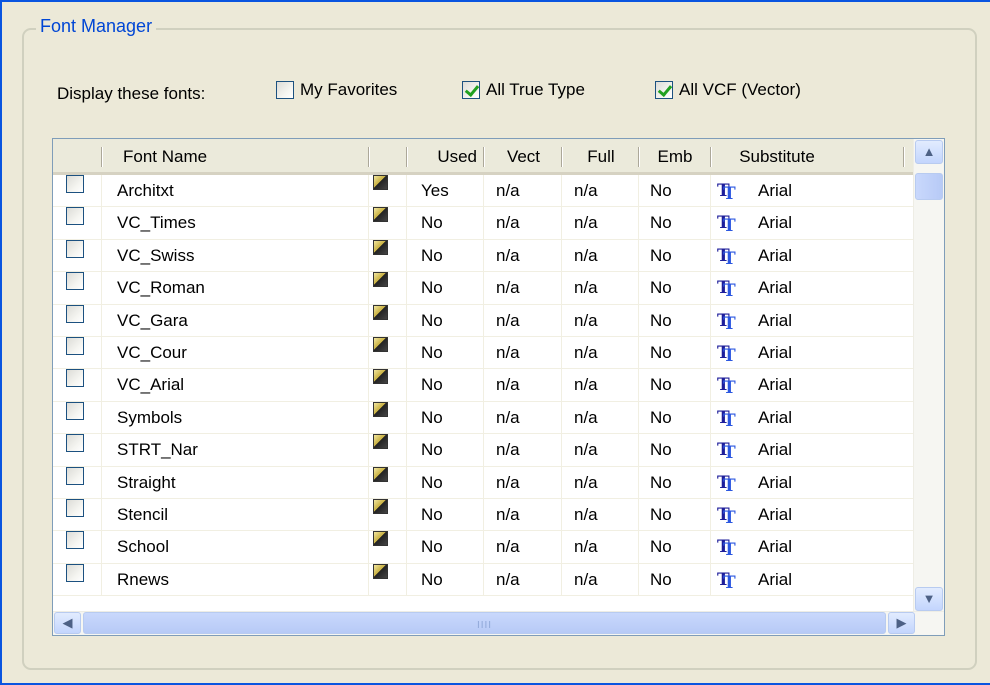  I want to click on all-true-type-checkbox: All True Type, so click(523, 90).